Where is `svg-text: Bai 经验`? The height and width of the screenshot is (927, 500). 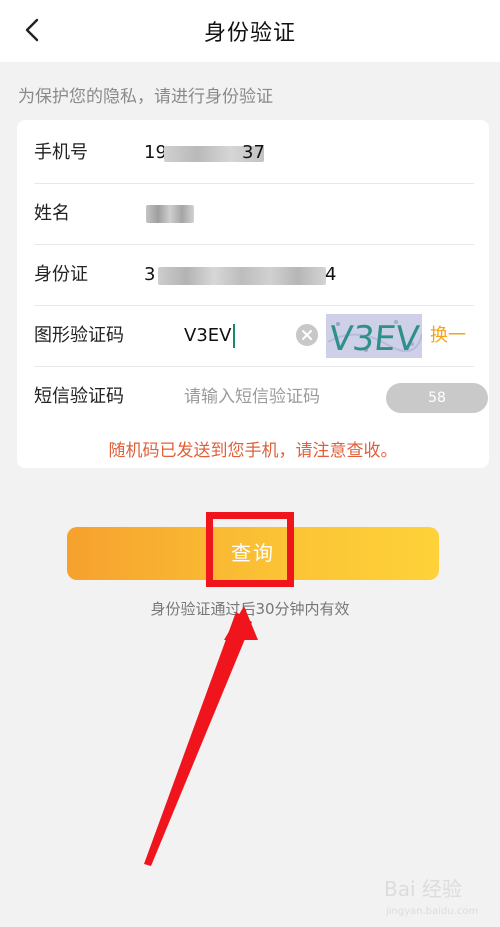
svg-text: Bai 经验 is located at coordinates (423, 889).